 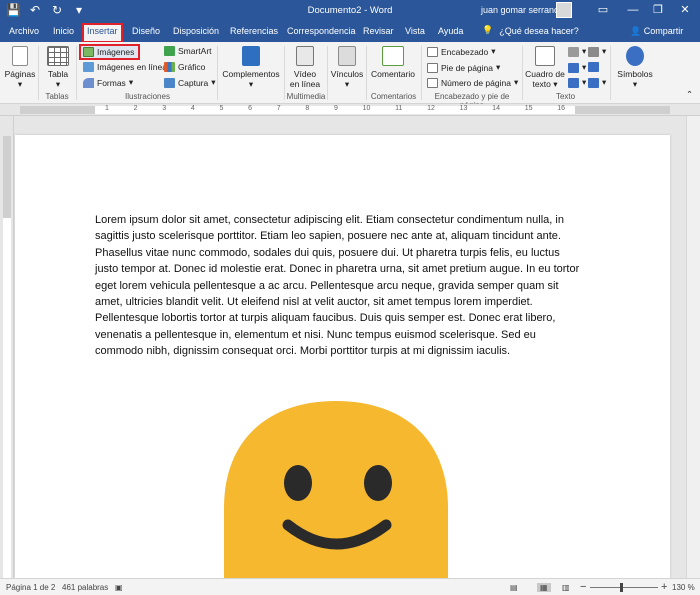 I want to click on numero-de-pagina-button: Número de página ▾, so click(x=472, y=82).